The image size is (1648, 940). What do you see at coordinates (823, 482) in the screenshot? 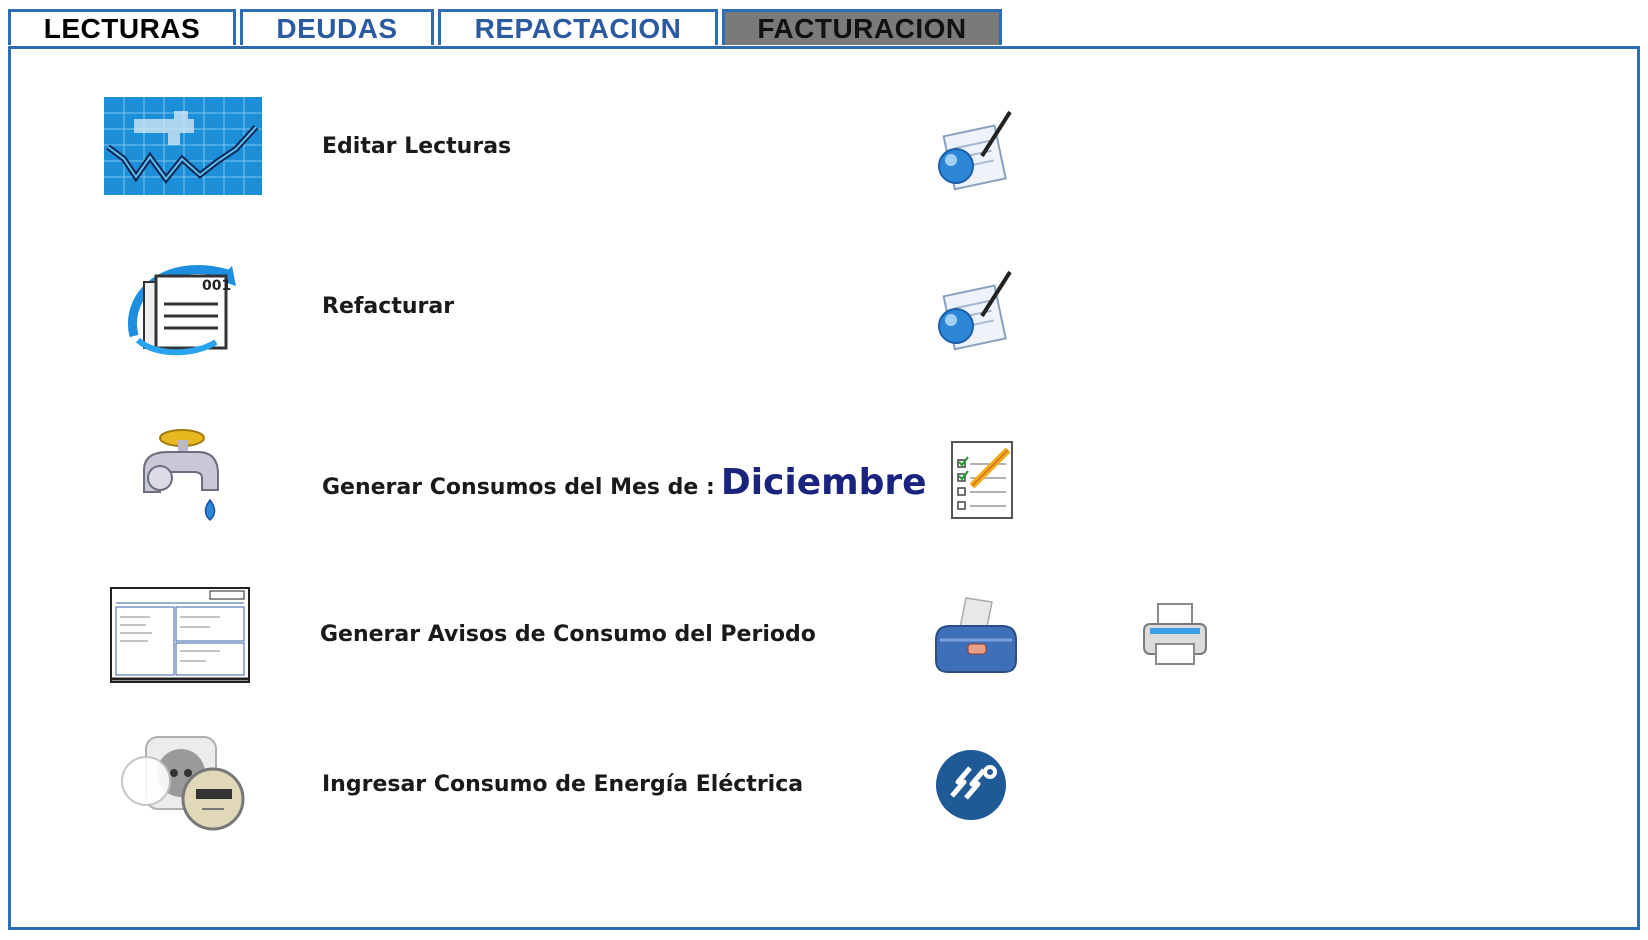
I see `month-value: Diciembre` at bounding box center [823, 482].